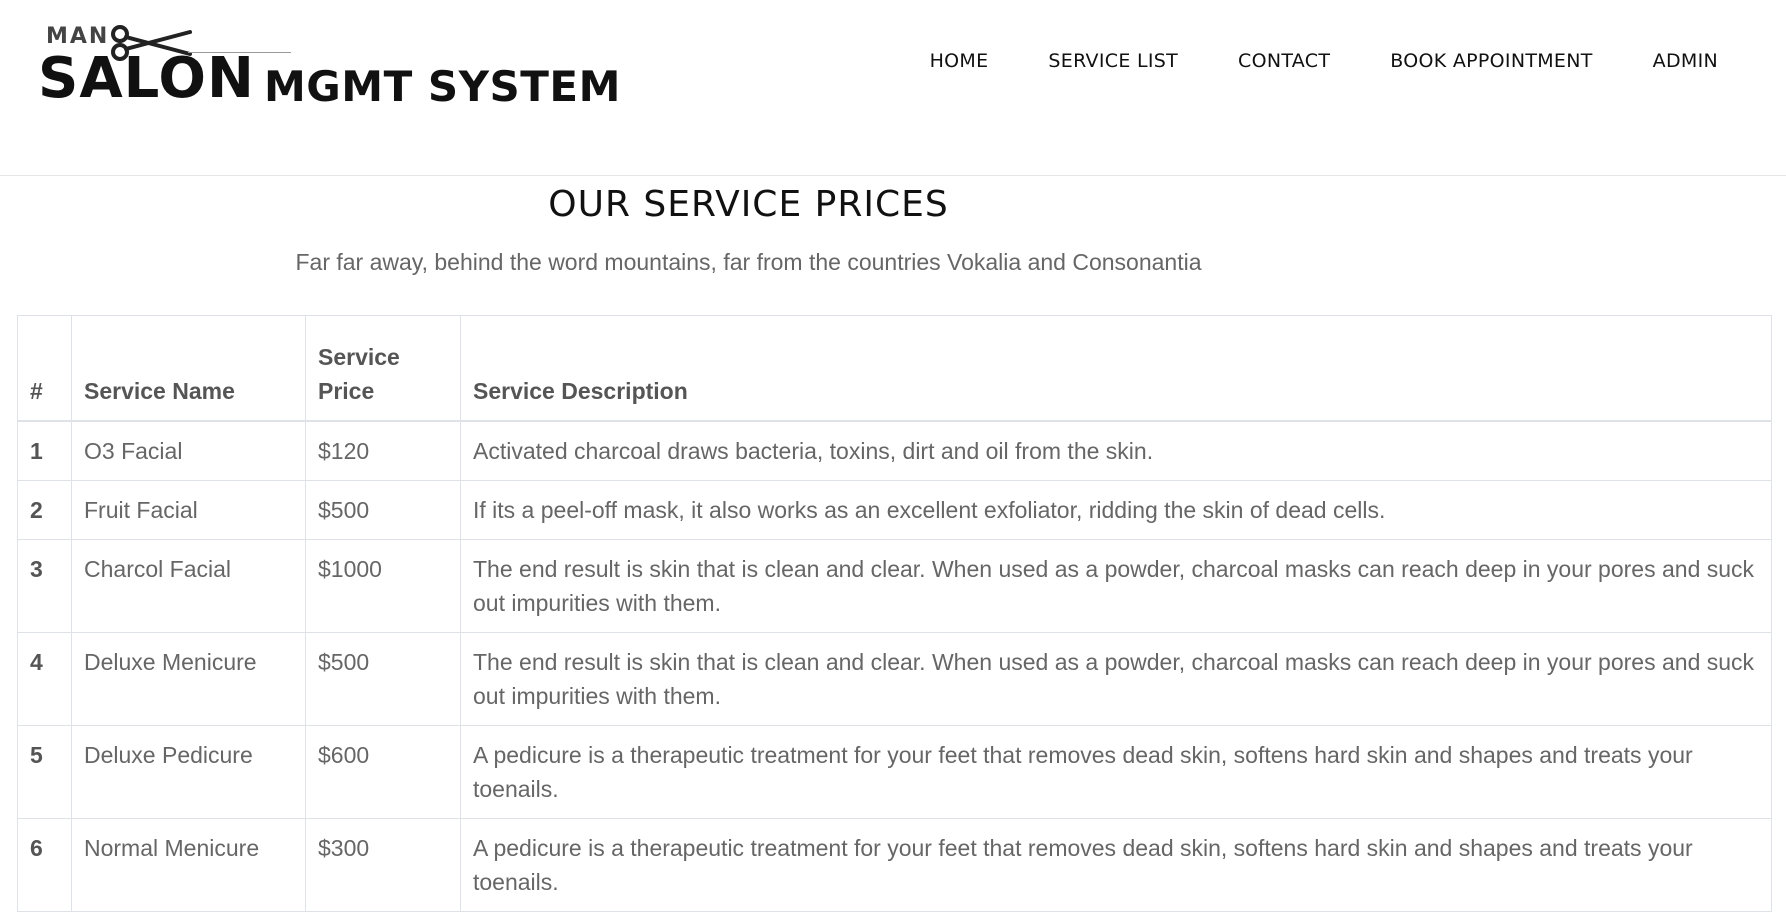 The image size is (1786, 912). What do you see at coordinates (383, 450) in the screenshot?
I see `service-price: $120` at bounding box center [383, 450].